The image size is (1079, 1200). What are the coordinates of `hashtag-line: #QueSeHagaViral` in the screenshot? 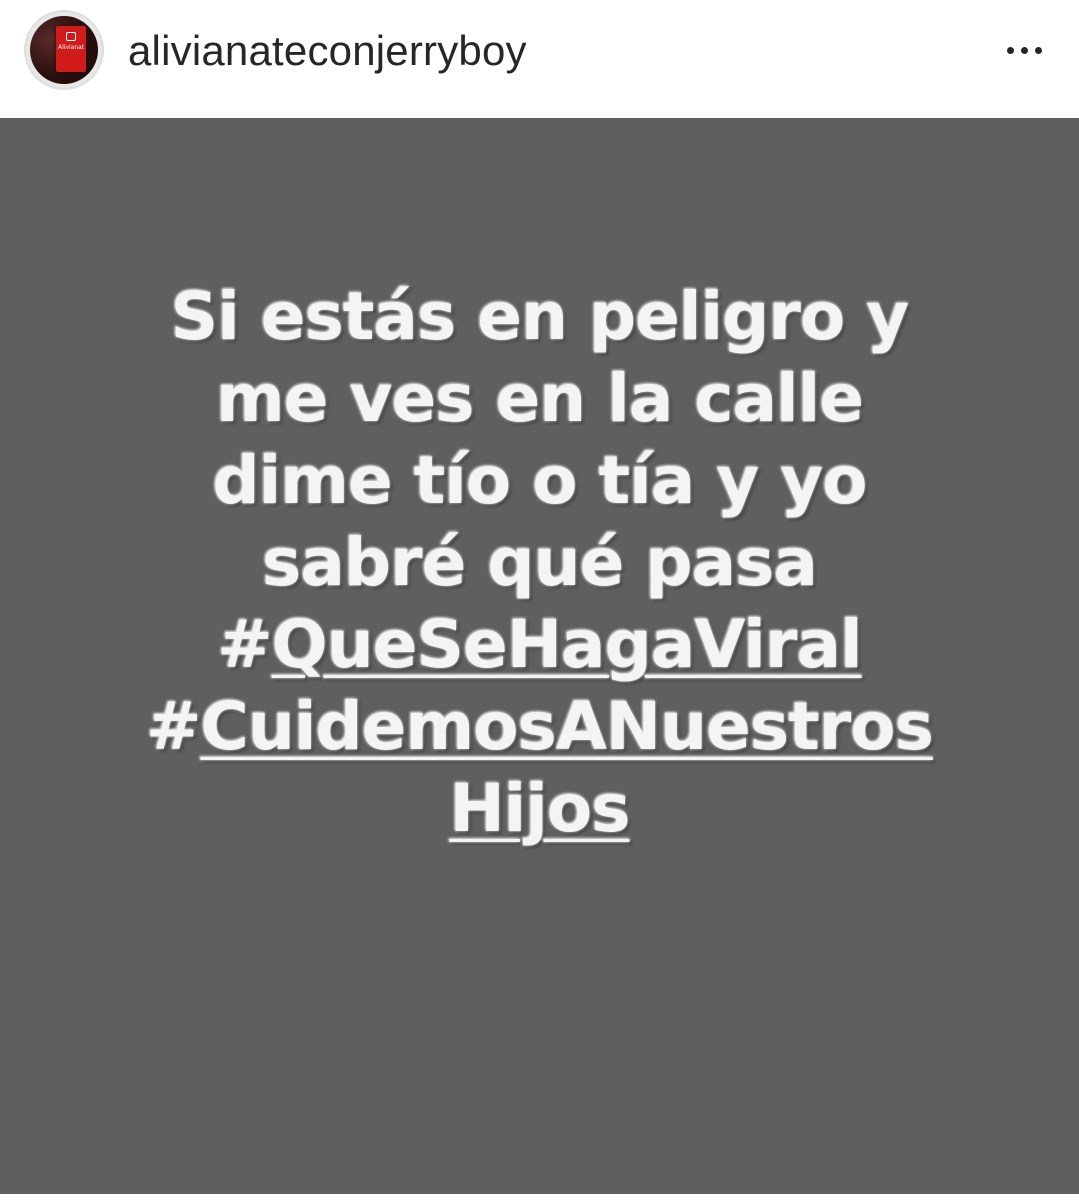 It's located at (539, 645).